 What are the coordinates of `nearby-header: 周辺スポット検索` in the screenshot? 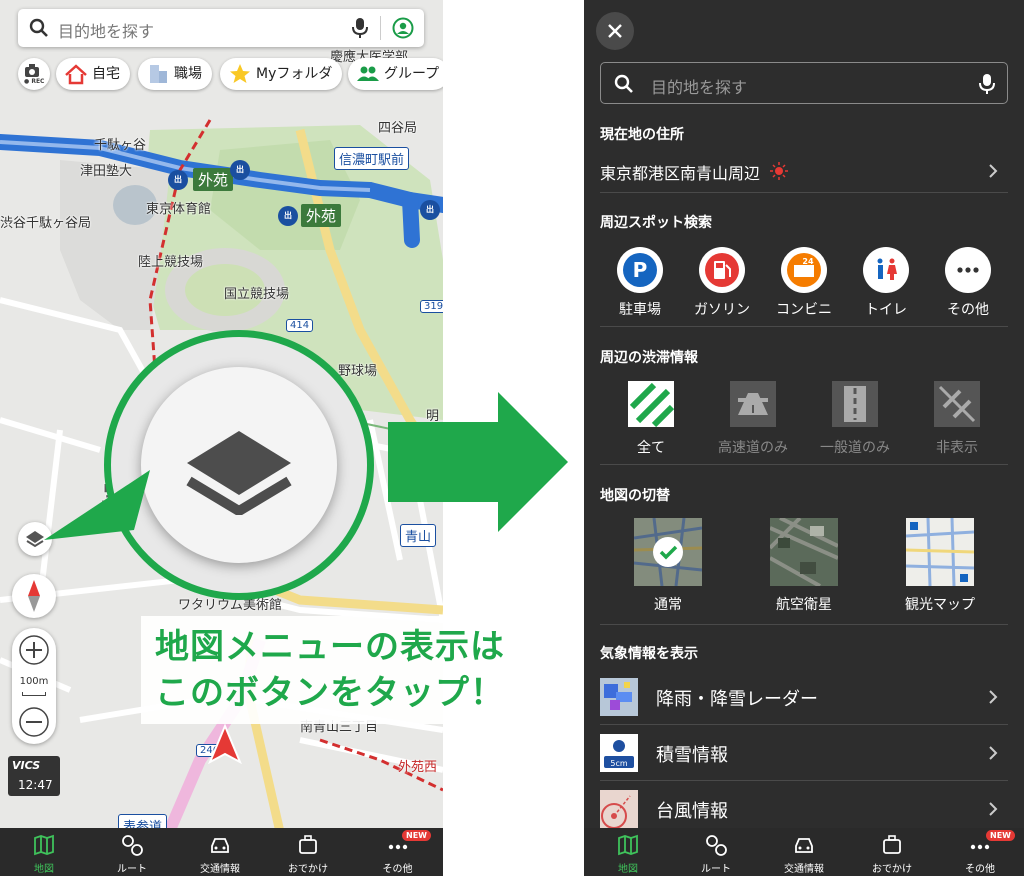 It's located at (656, 223).